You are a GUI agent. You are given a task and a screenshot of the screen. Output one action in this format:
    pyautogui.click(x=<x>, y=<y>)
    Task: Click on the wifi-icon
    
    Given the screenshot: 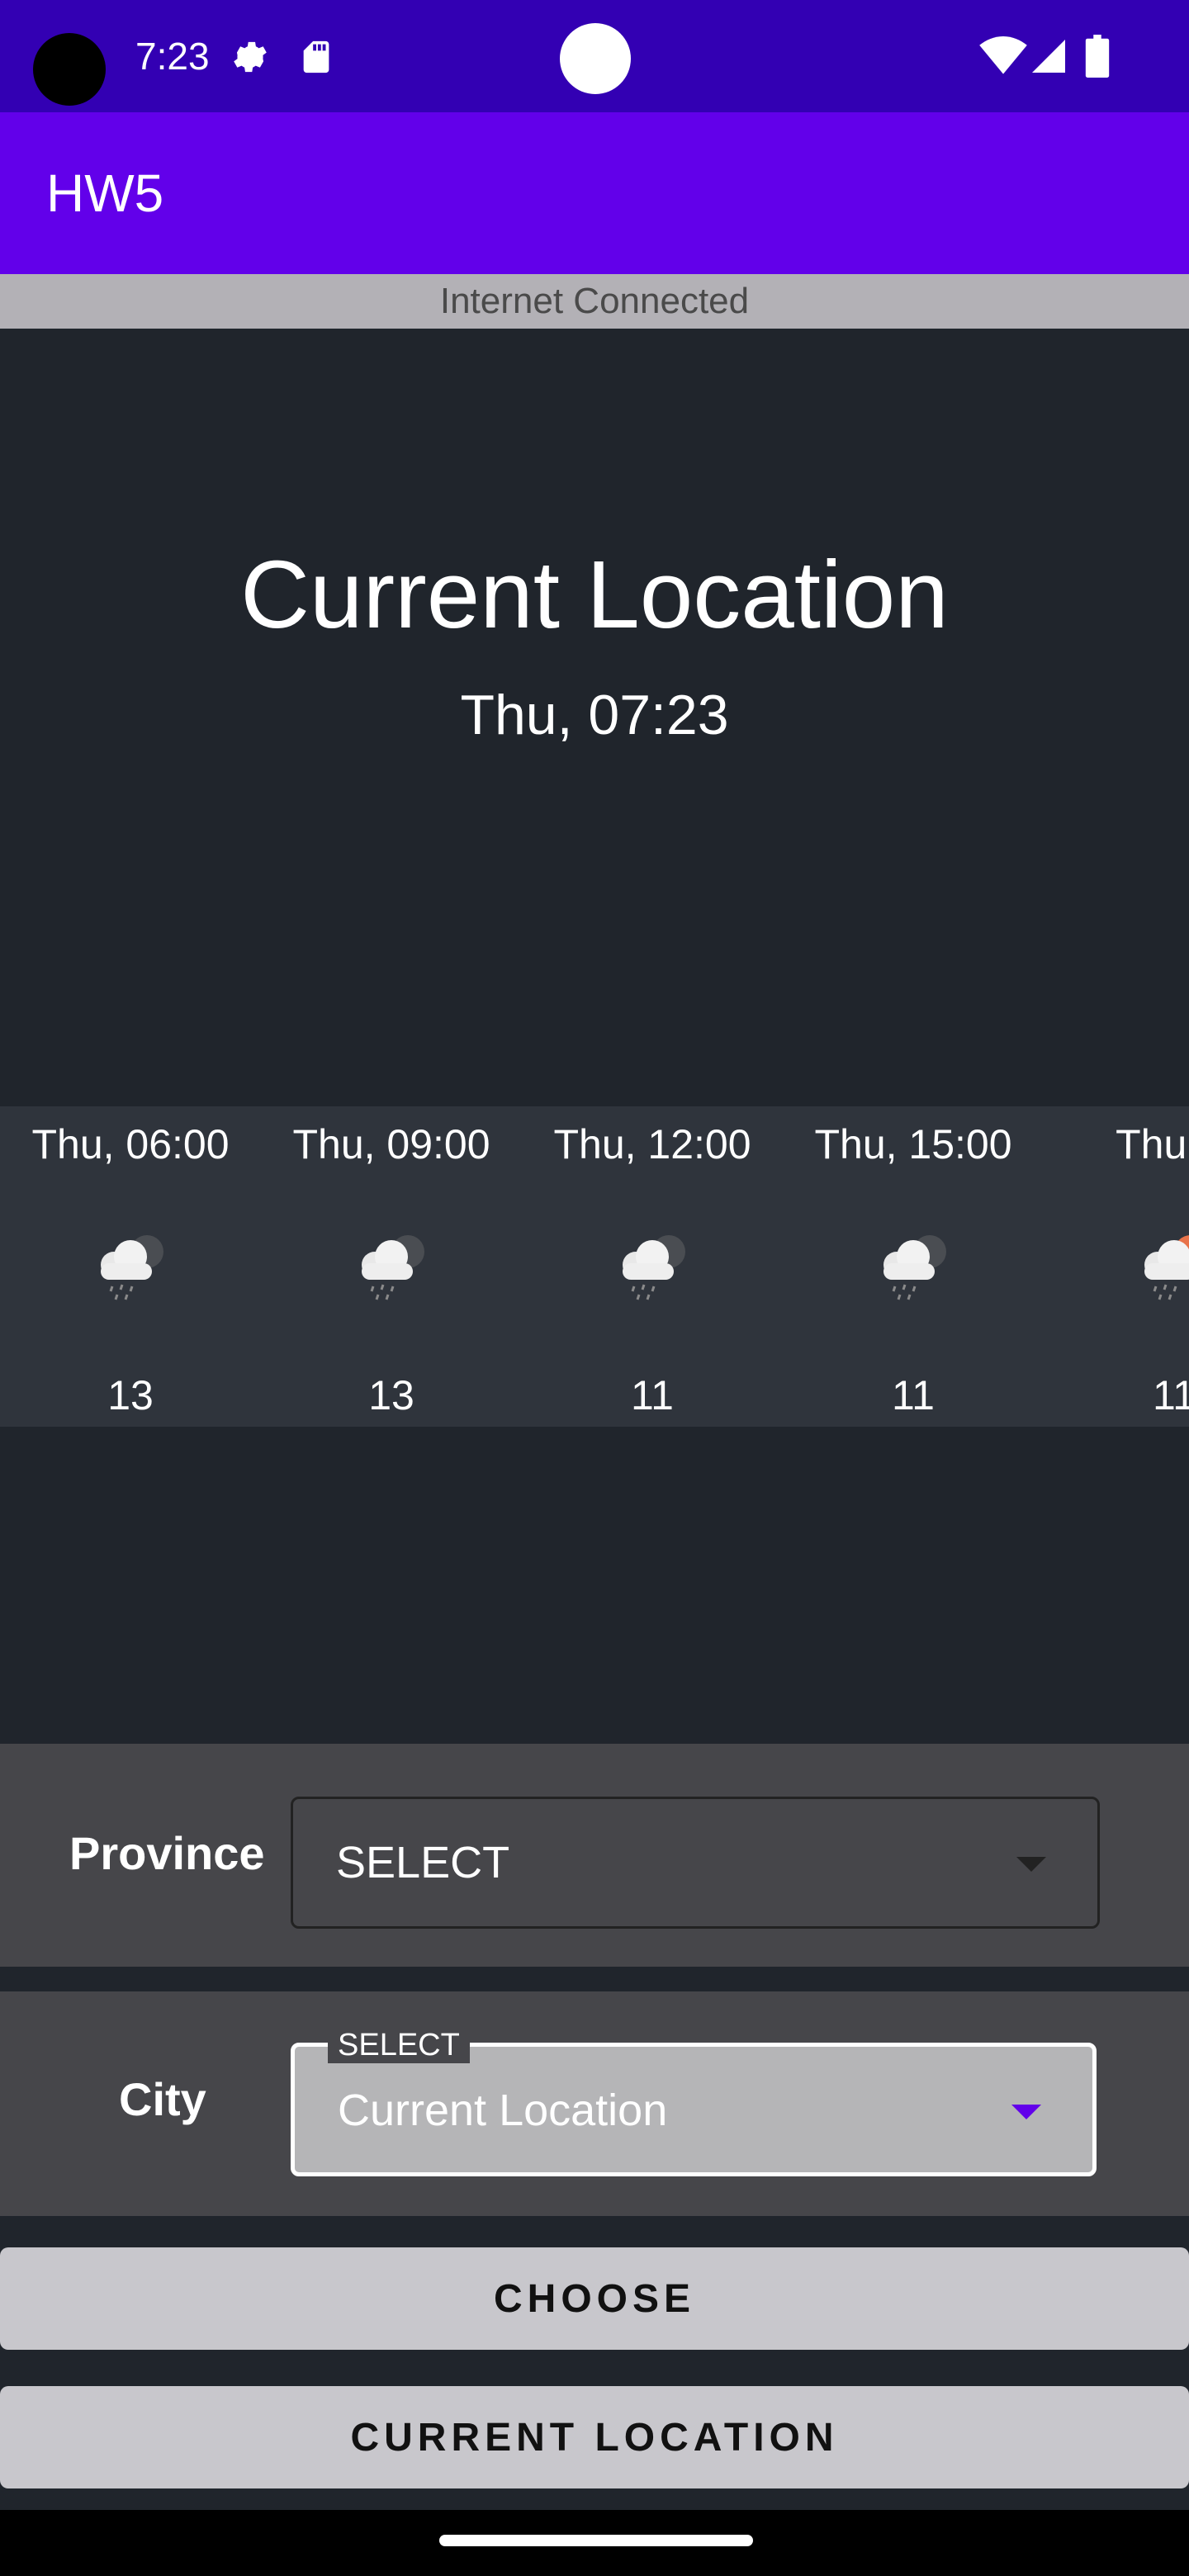 What is the action you would take?
    pyautogui.click(x=1003, y=55)
    